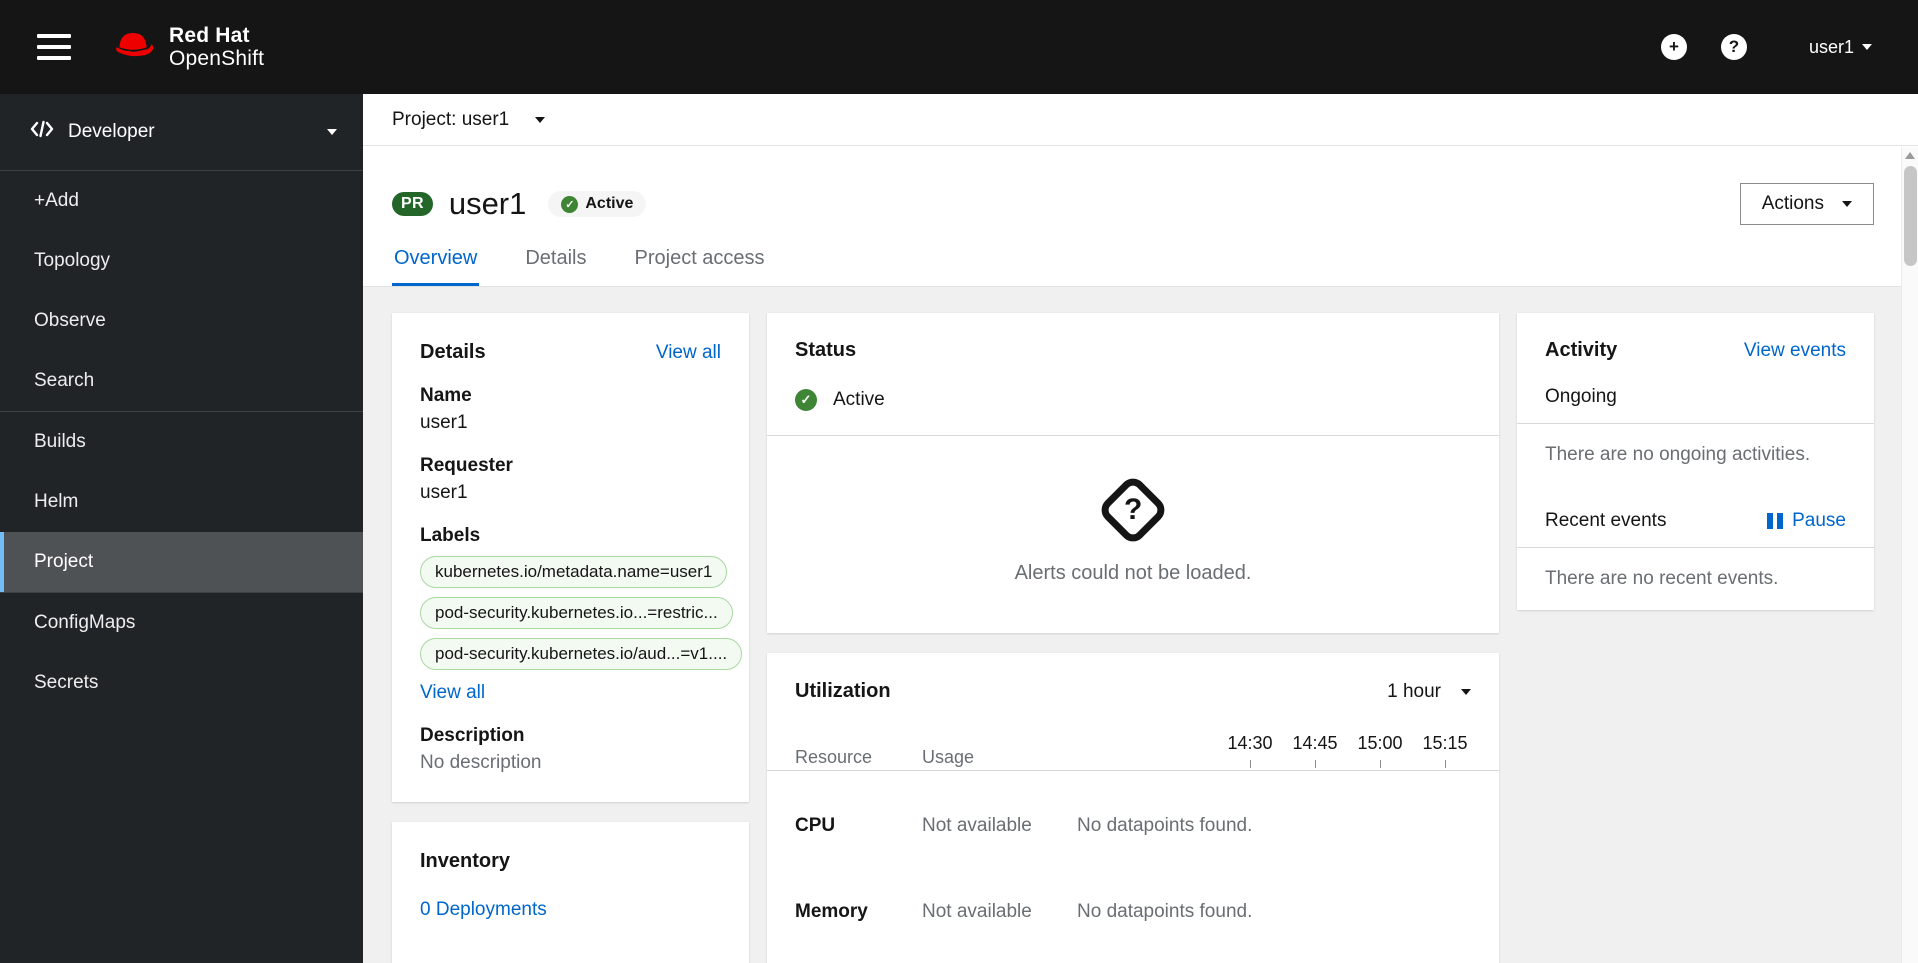 This screenshot has width=1918, height=963. What do you see at coordinates (1819, 520) in the screenshot?
I see `pause-label: Pause` at bounding box center [1819, 520].